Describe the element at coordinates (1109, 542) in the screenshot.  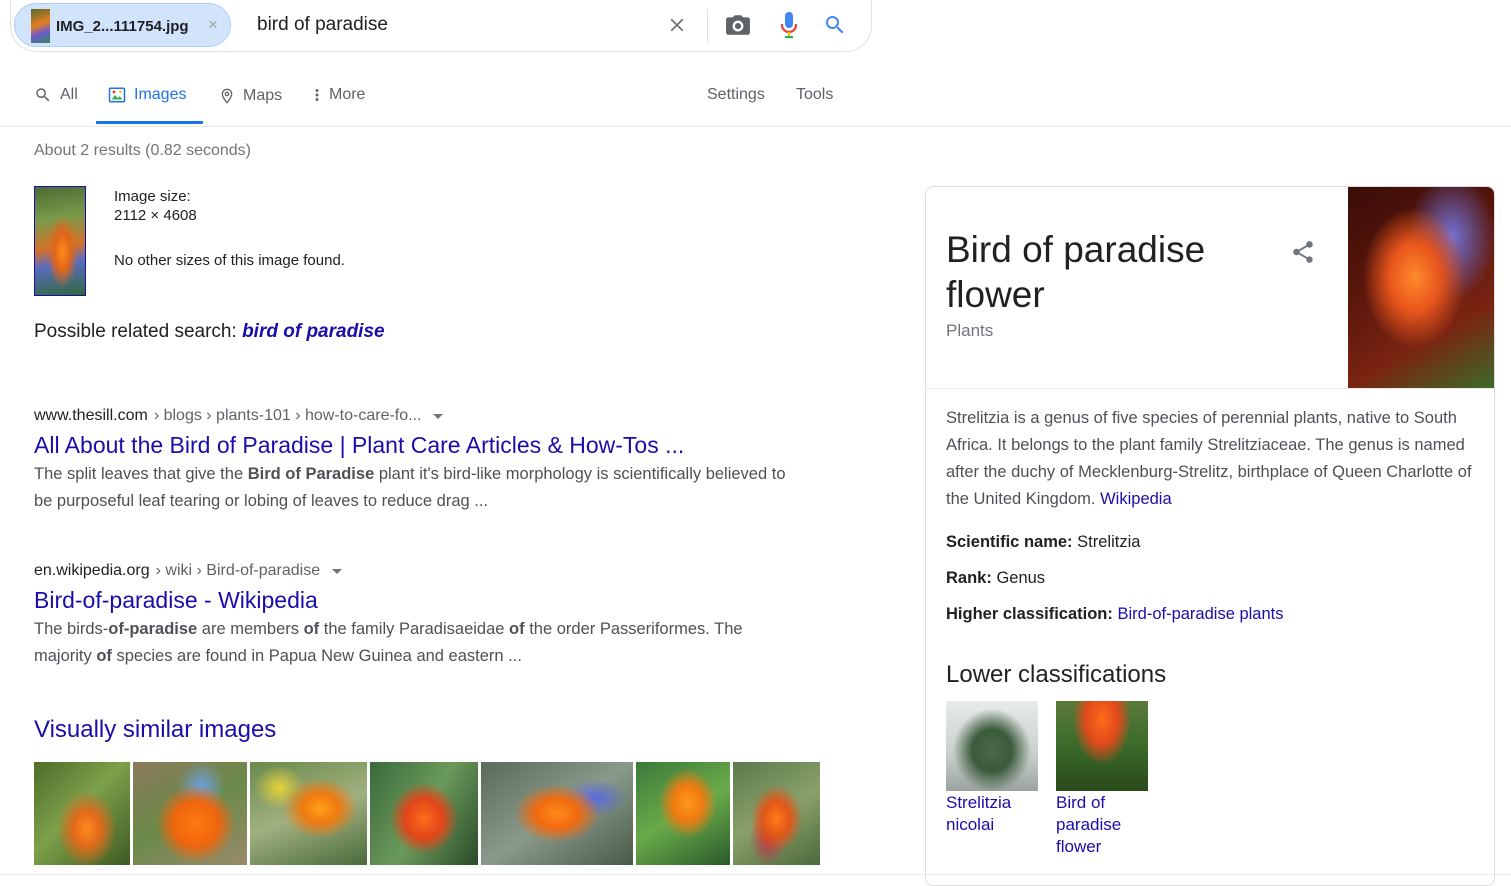
I see `kp-fact-value: Strelitzia` at that location.